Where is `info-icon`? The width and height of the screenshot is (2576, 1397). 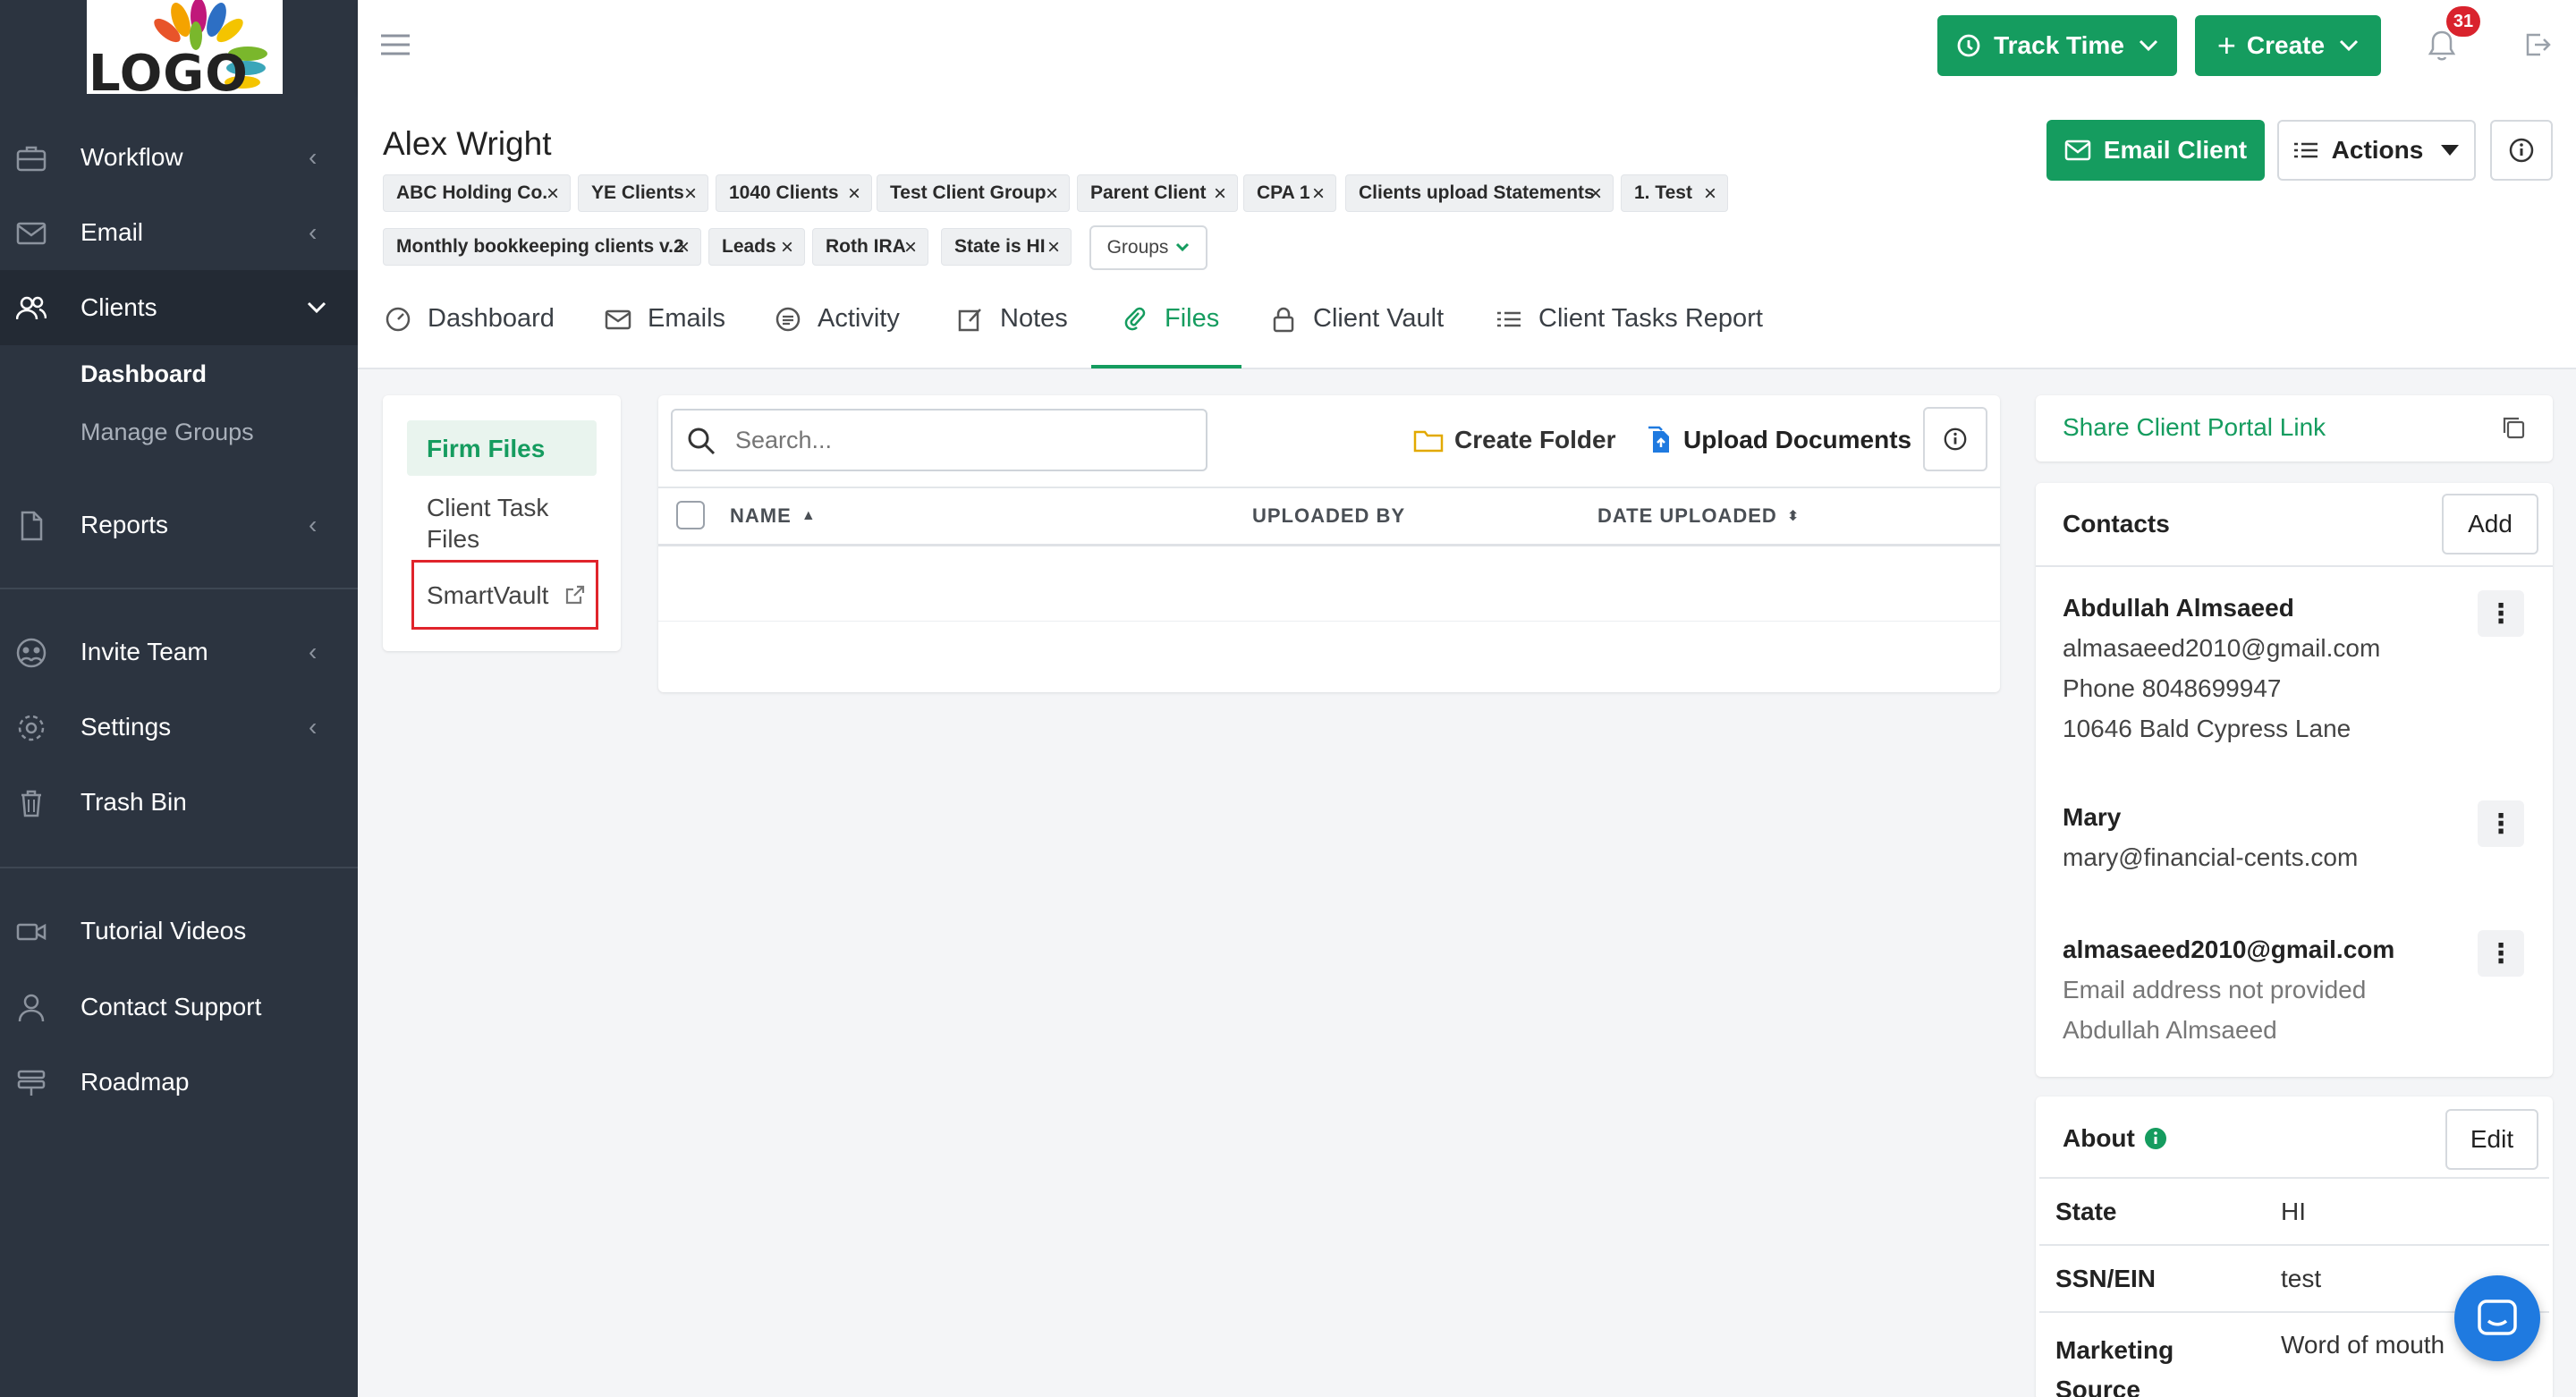
info-icon is located at coordinates (2155, 1138).